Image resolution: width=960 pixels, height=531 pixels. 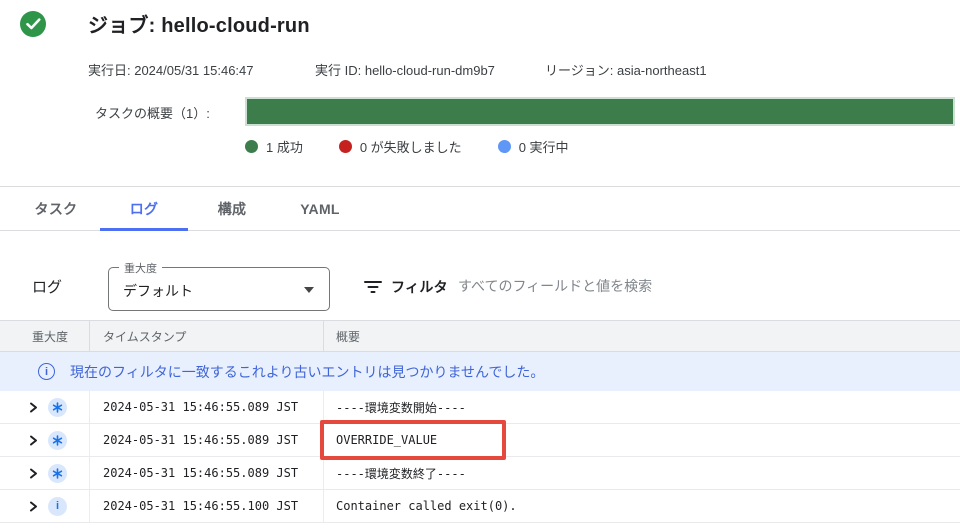 I want to click on legend-failed: 0 が失敗しました, so click(x=400, y=146).